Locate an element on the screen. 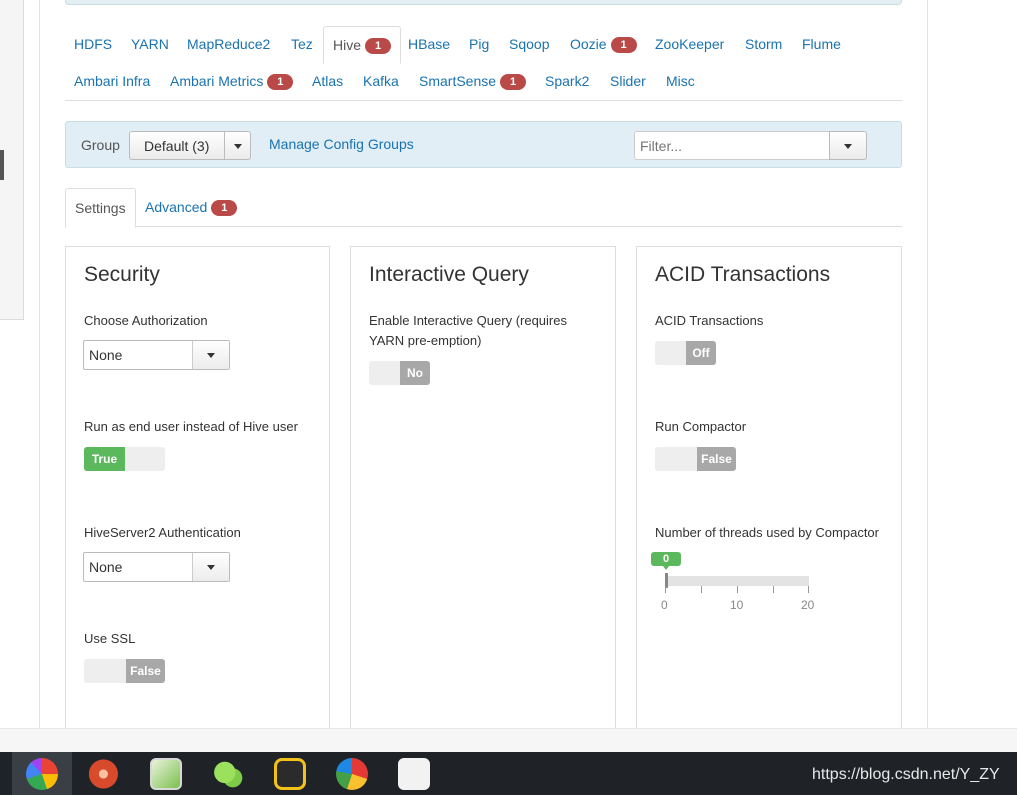 The width and height of the screenshot is (1017, 795). tab-label: Settings is located at coordinates (100, 208).